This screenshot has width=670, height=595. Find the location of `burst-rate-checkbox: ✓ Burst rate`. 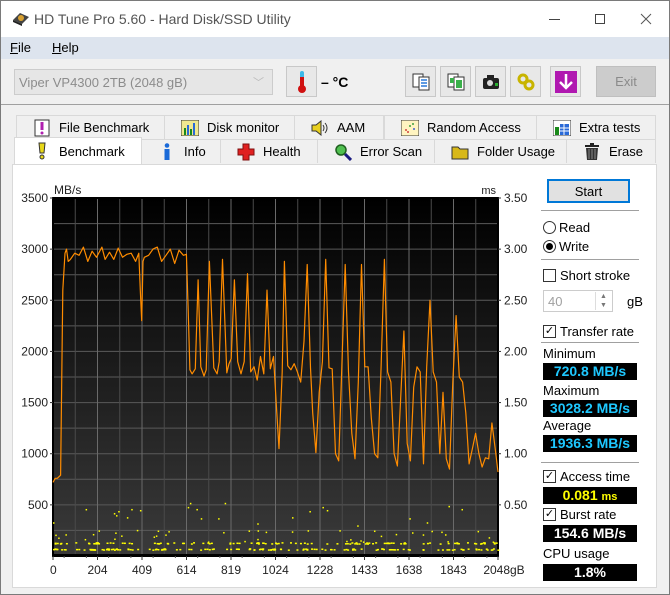

burst-rate-checkbox: ✓ Burst rate is located at coordinates (579, 514).